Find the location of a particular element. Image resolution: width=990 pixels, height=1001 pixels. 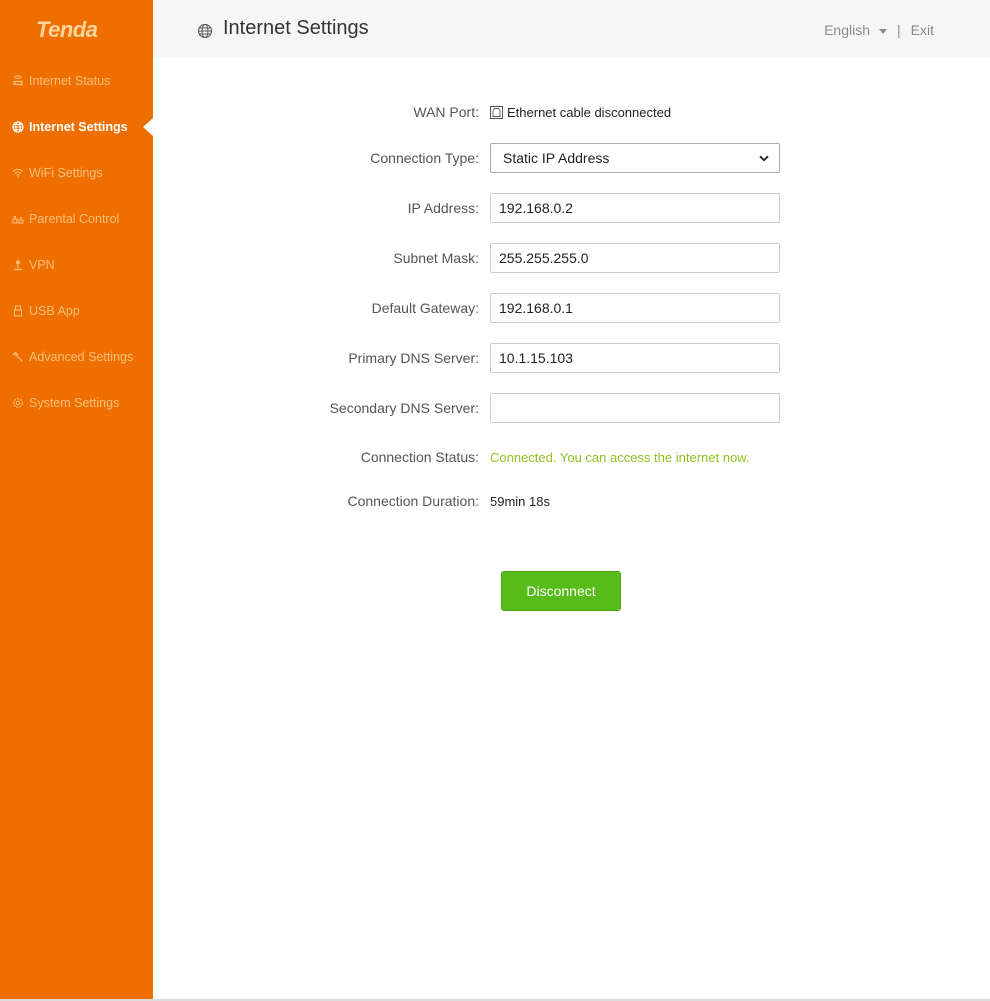

sidebar-item-label: VPN is located at coordinates (42, 265).